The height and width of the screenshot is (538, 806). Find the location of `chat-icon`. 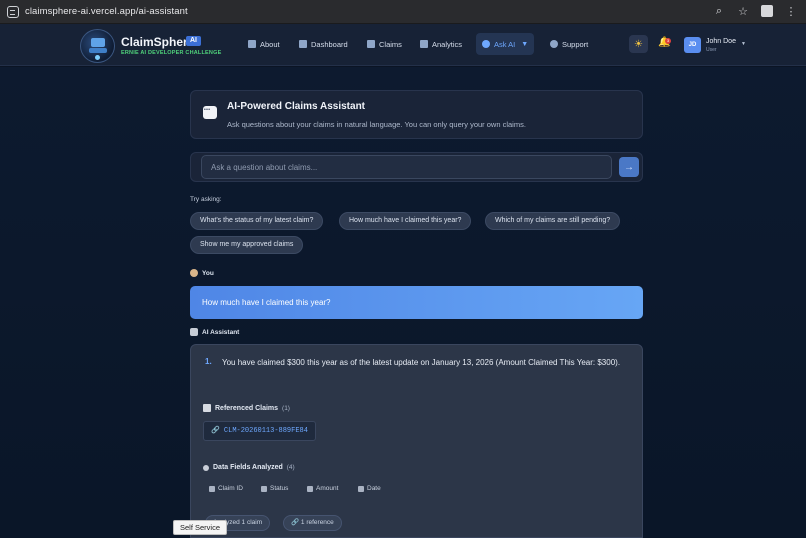

chat-icon is located at coordinates (486, 44).